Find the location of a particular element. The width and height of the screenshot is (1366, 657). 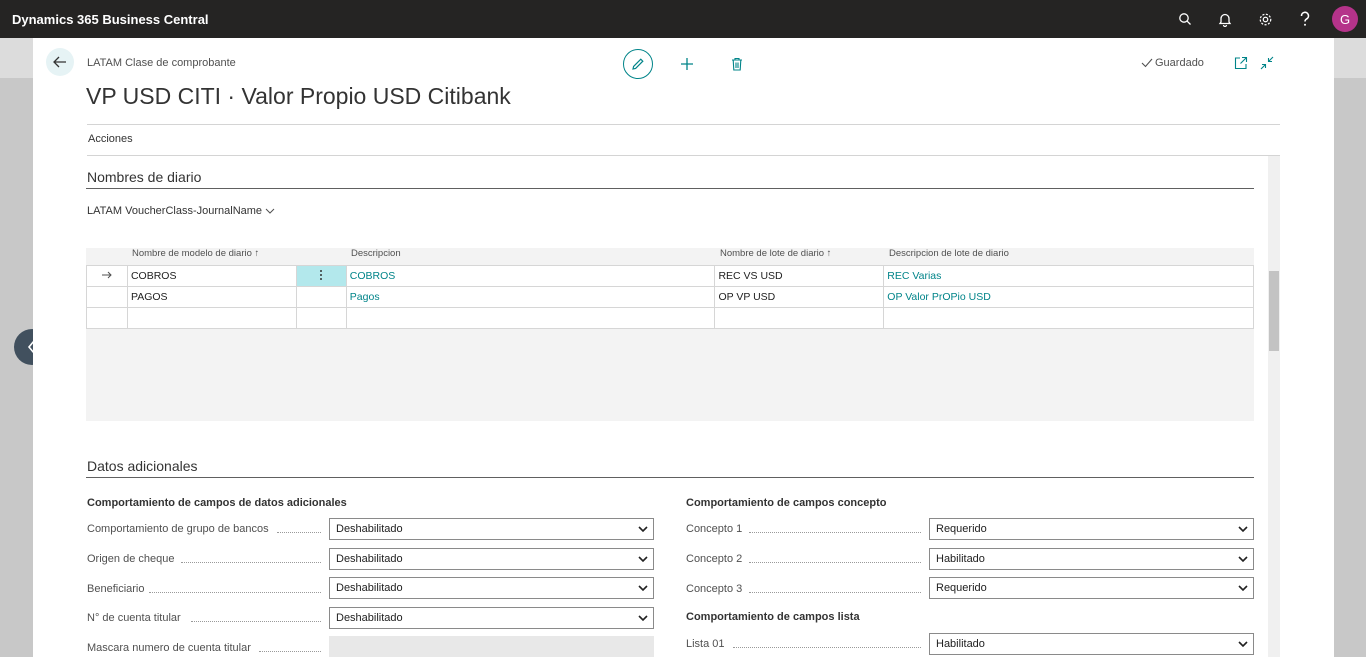

checkmark-icon is located at coordinates (1147, 63).